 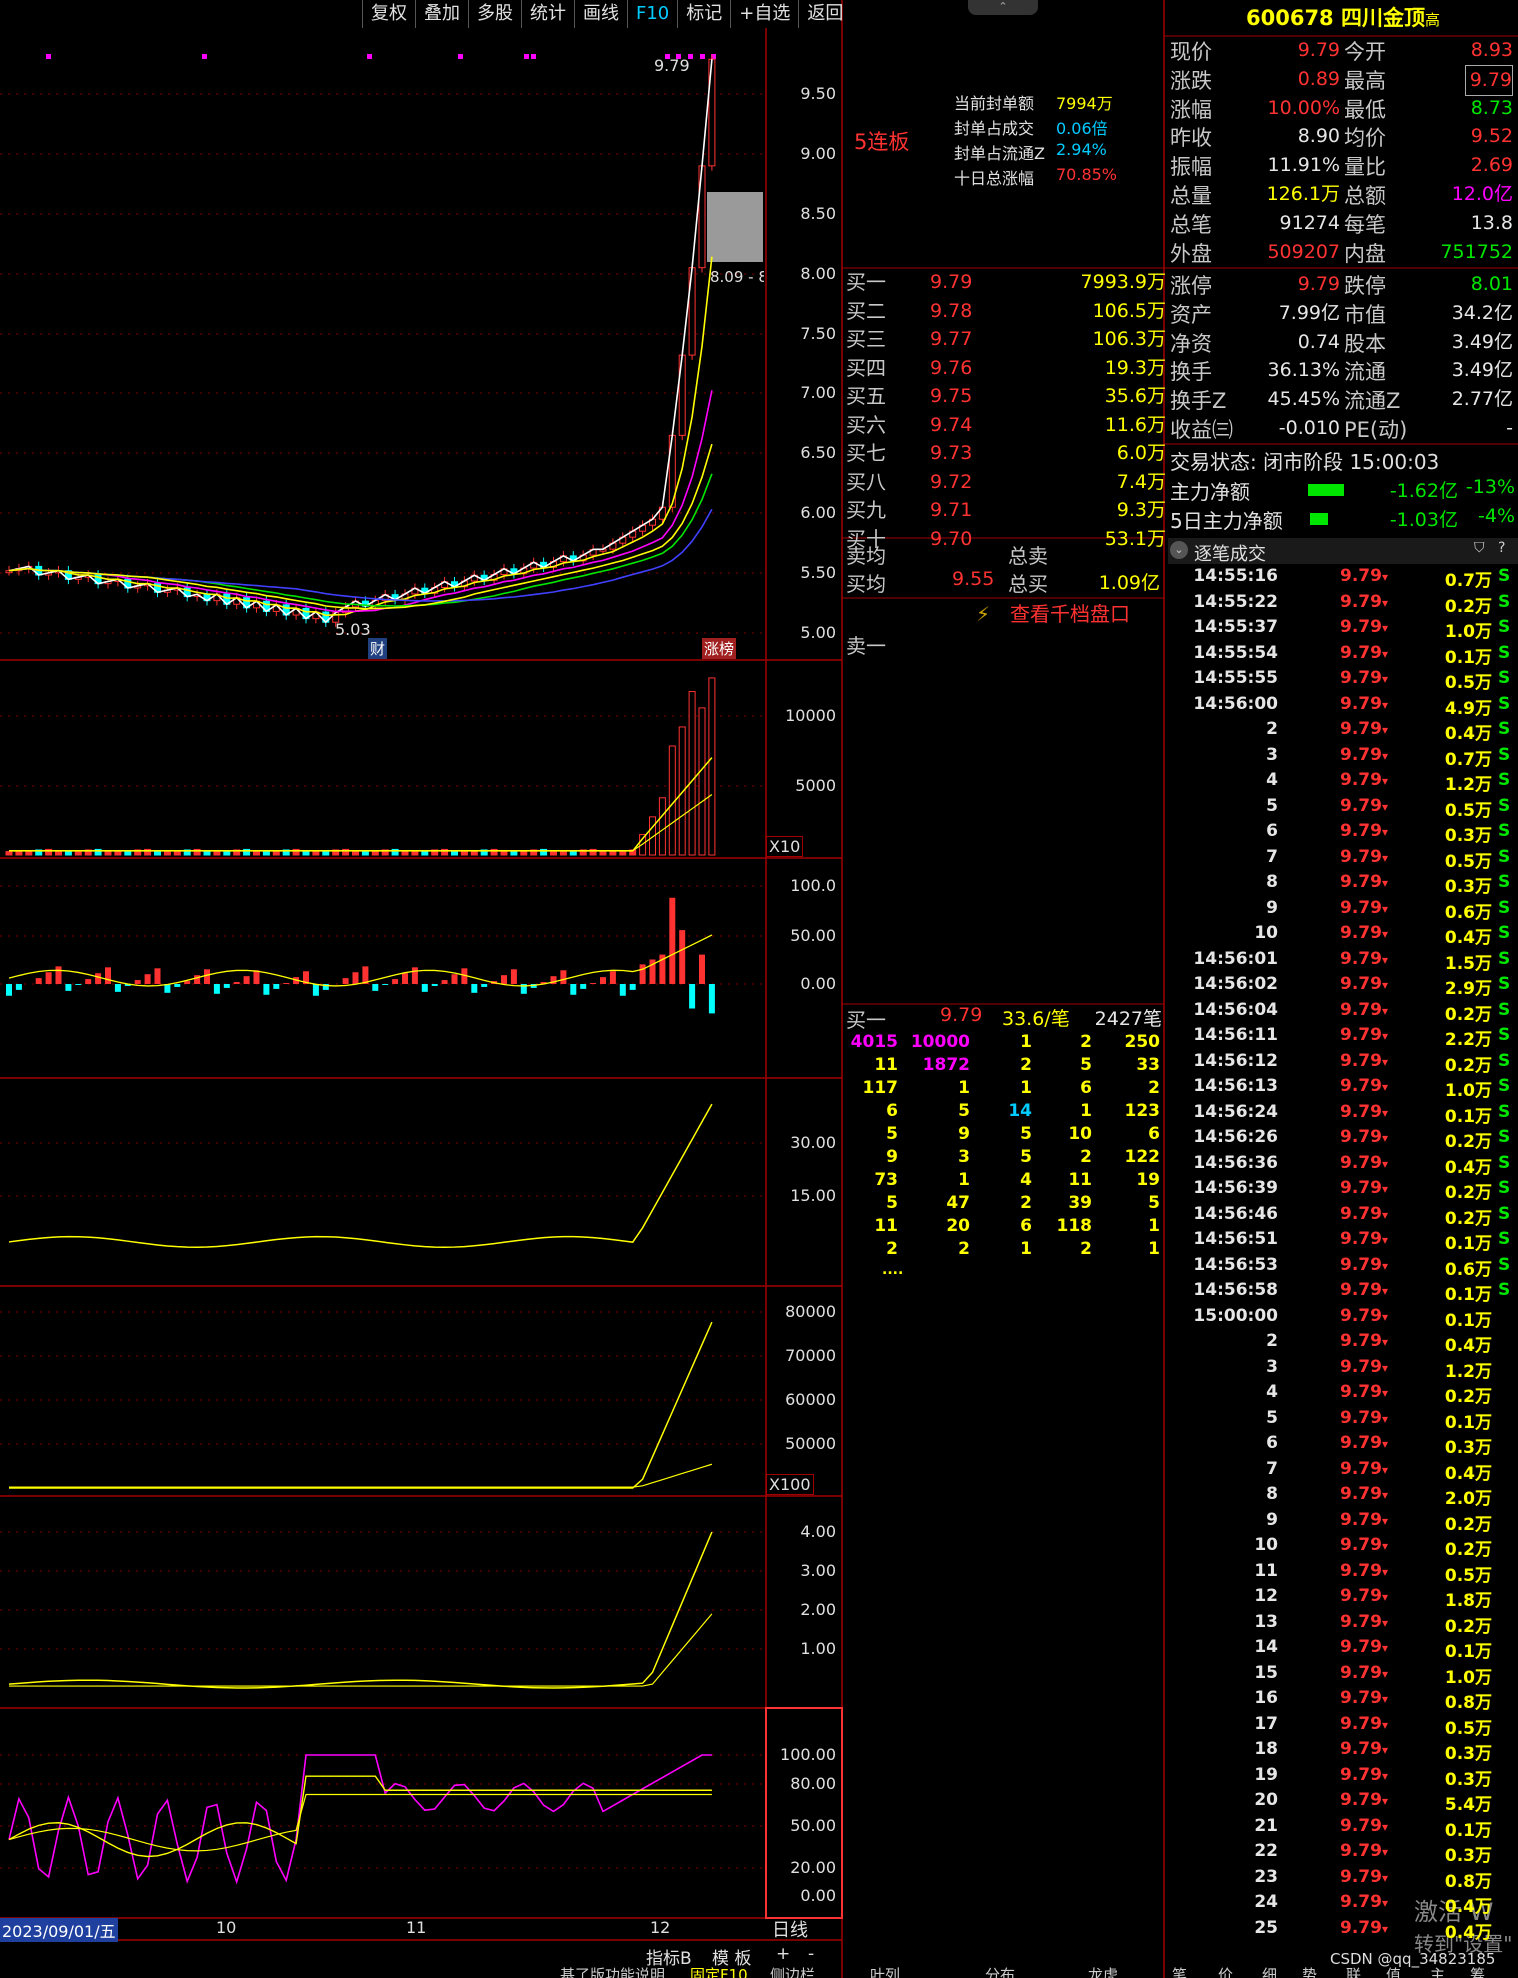 I want to click on bid-row: 买五 9.75 35.6万, so click(x=1006, y=396).